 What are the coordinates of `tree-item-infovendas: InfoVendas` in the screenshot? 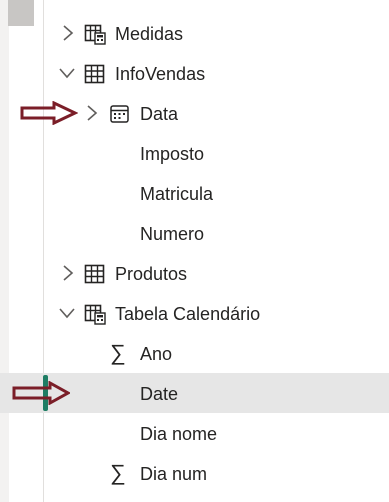 It's located at (194, 73).